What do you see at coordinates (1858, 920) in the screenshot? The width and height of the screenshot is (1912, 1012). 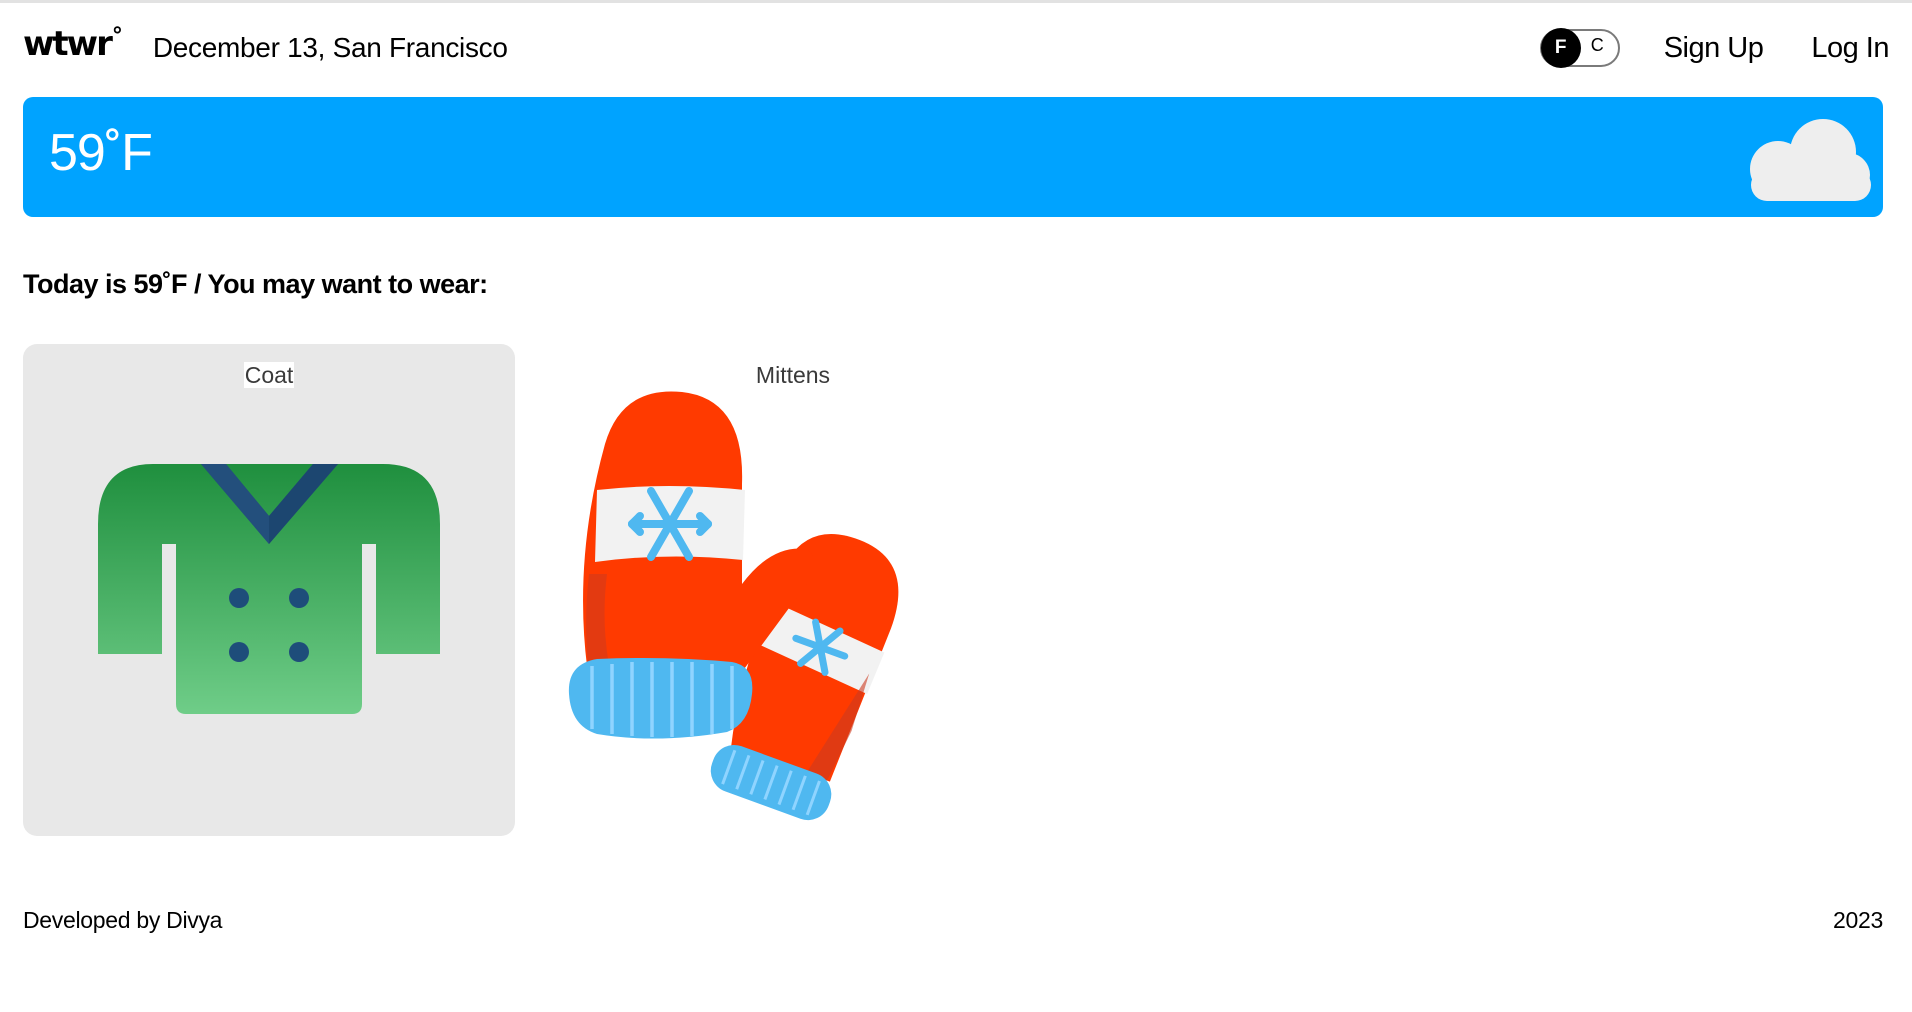 I see `footer-year: 2023` at bounding box center [1858, 920].